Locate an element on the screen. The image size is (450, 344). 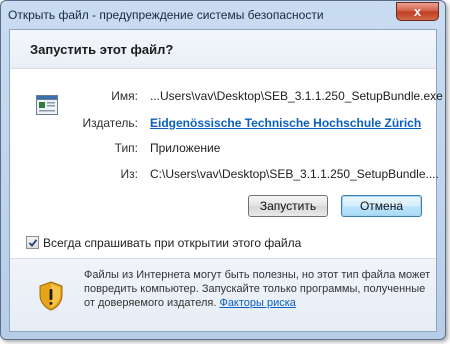
checkmark-icon is located at coordinates (33, 243).